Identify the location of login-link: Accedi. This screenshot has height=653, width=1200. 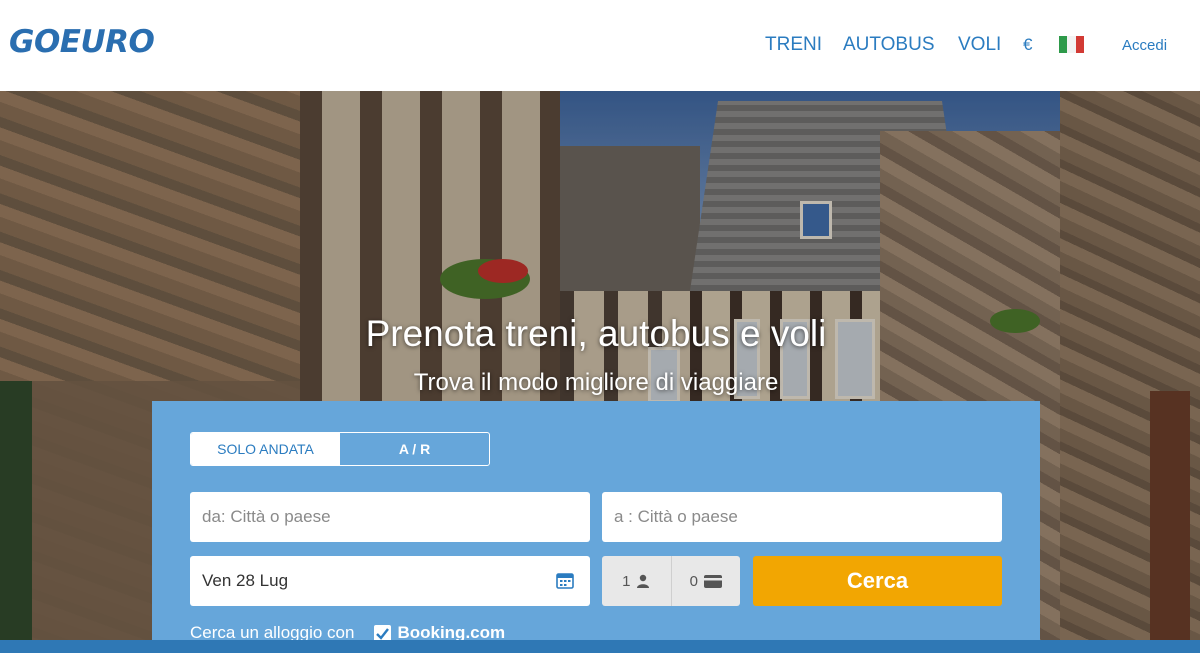
(1144, 45).